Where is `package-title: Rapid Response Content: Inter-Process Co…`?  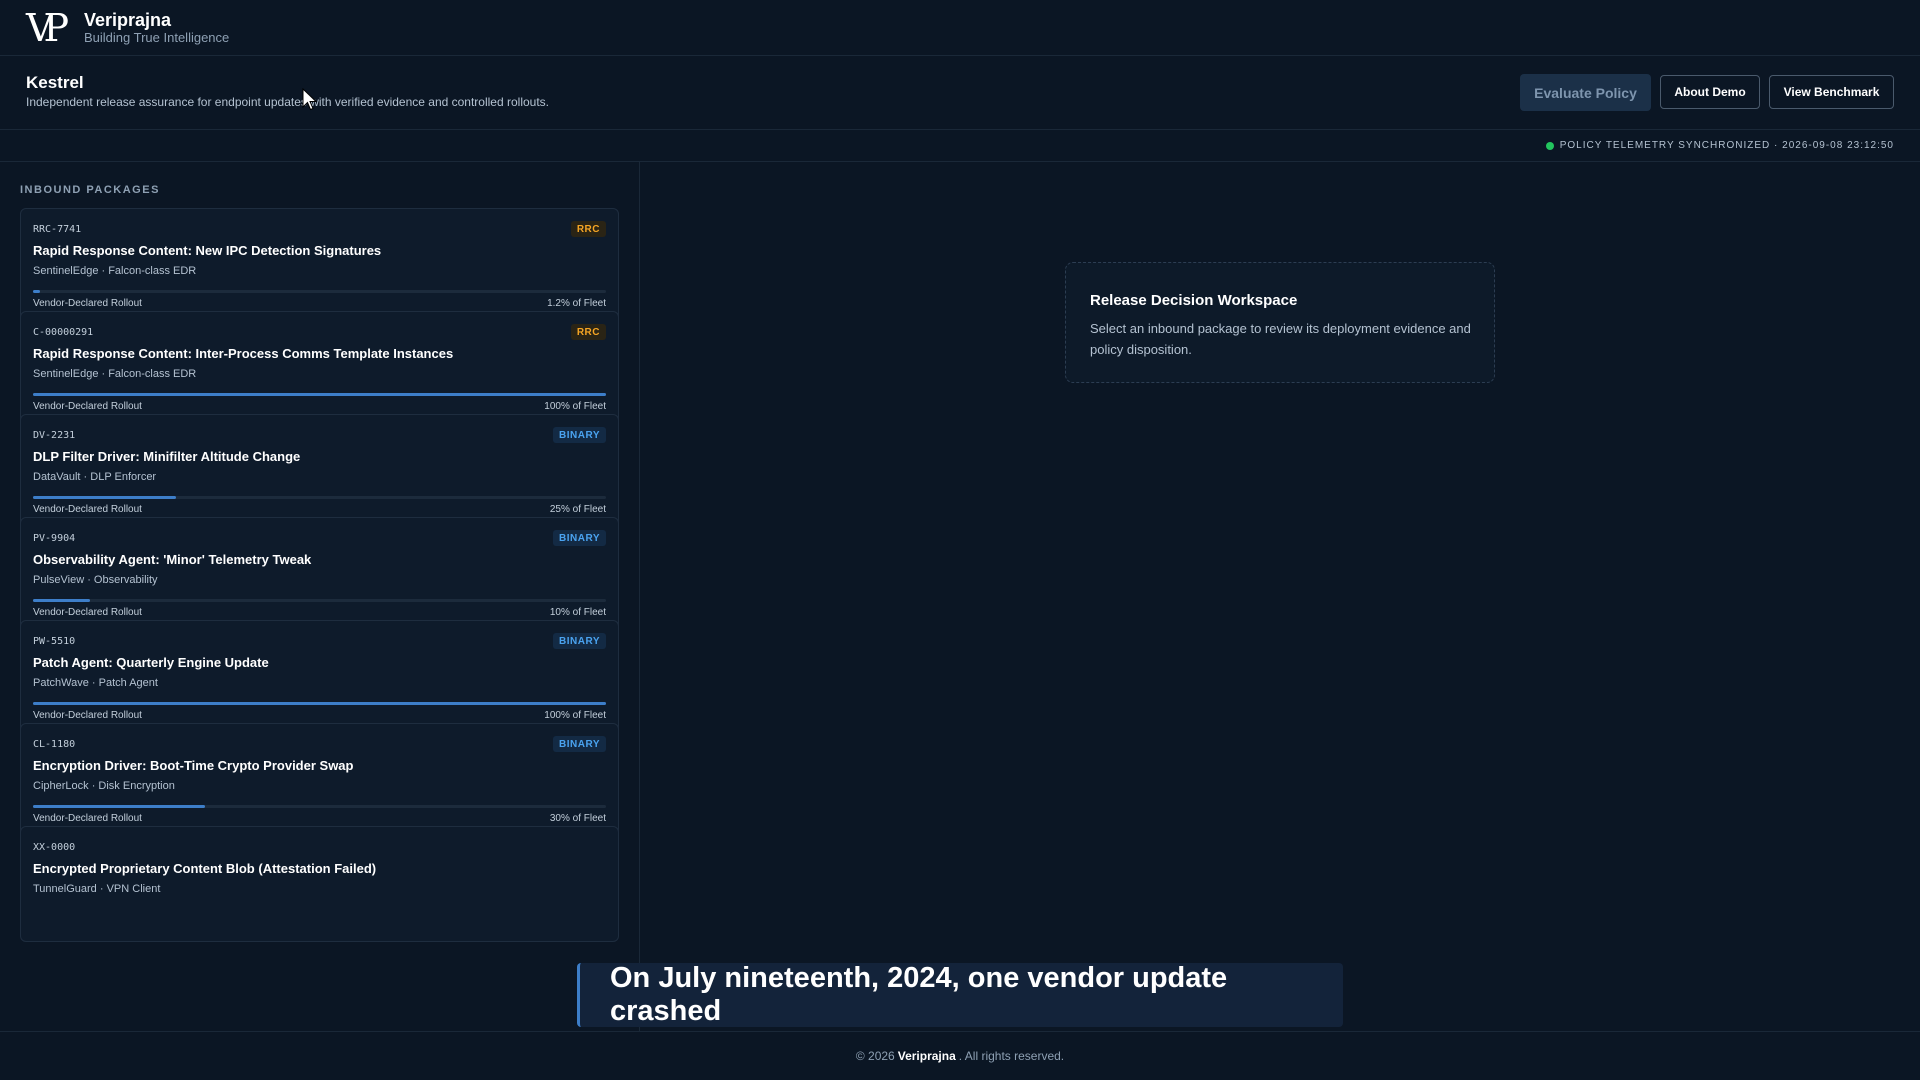 package-title: Rapid Response Content: Inter-Process Co… is located at coordinates (243, 353).